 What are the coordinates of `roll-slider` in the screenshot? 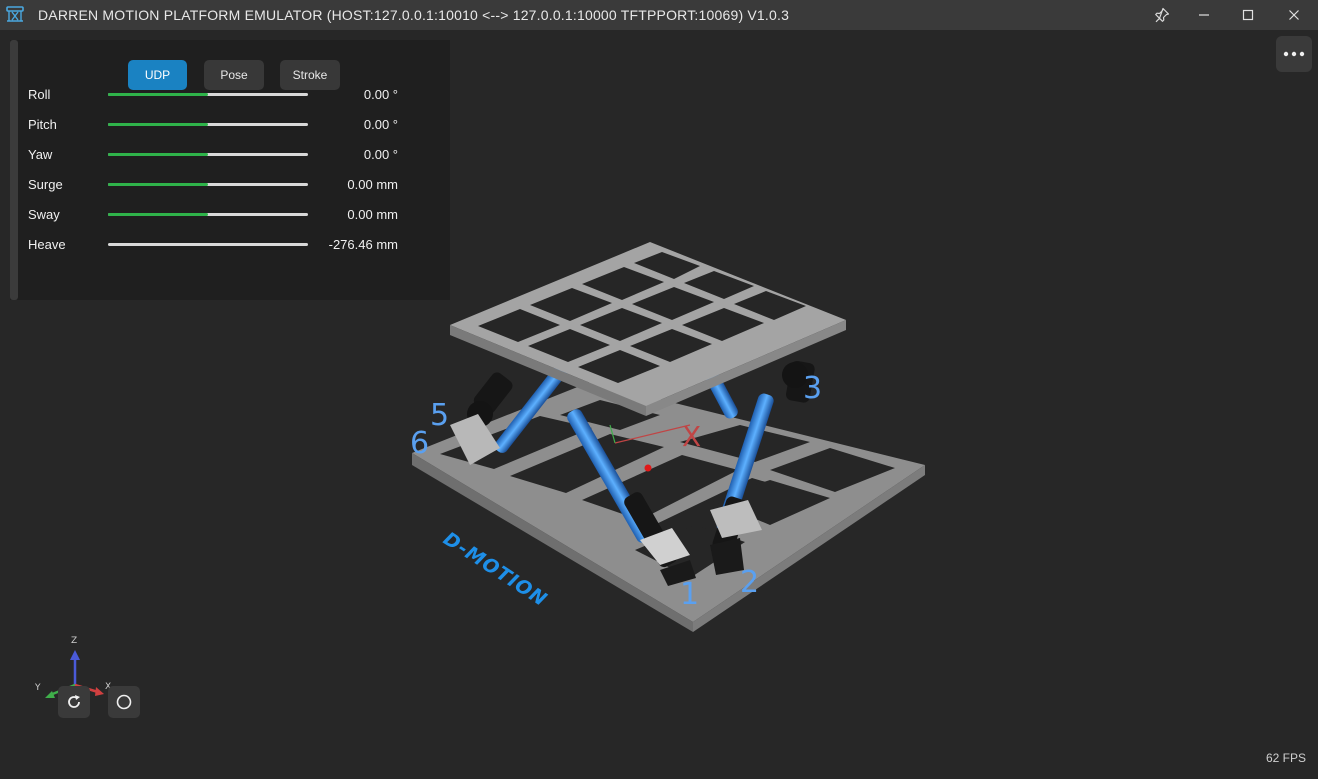 It's located at (208, 94).